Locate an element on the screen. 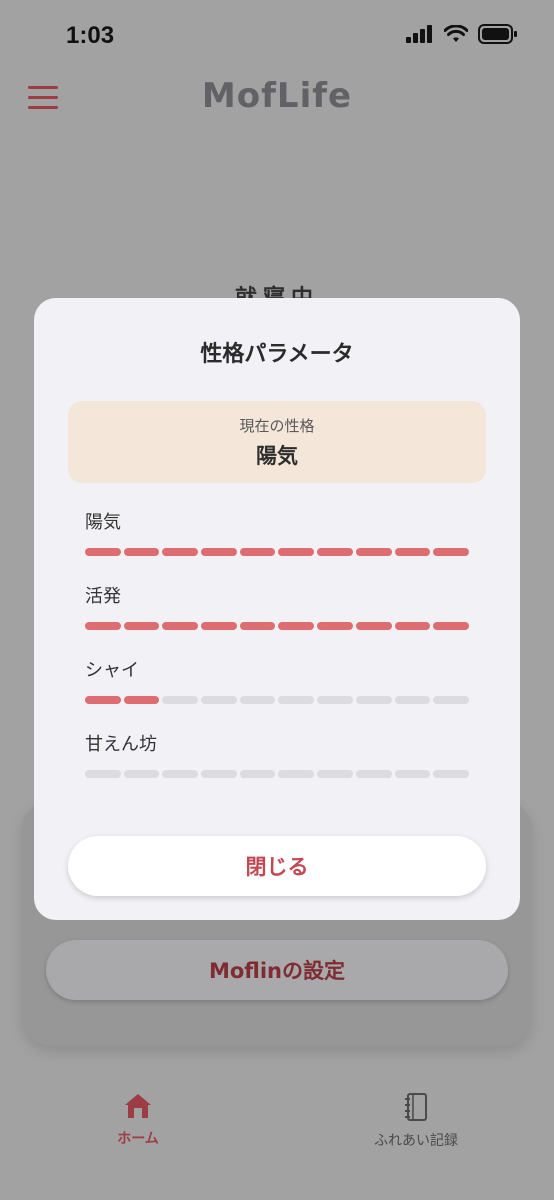 The width and height of the screenshot is (554, 1200). current-personality-value: 陽気 is located at coordinates (277, 456).